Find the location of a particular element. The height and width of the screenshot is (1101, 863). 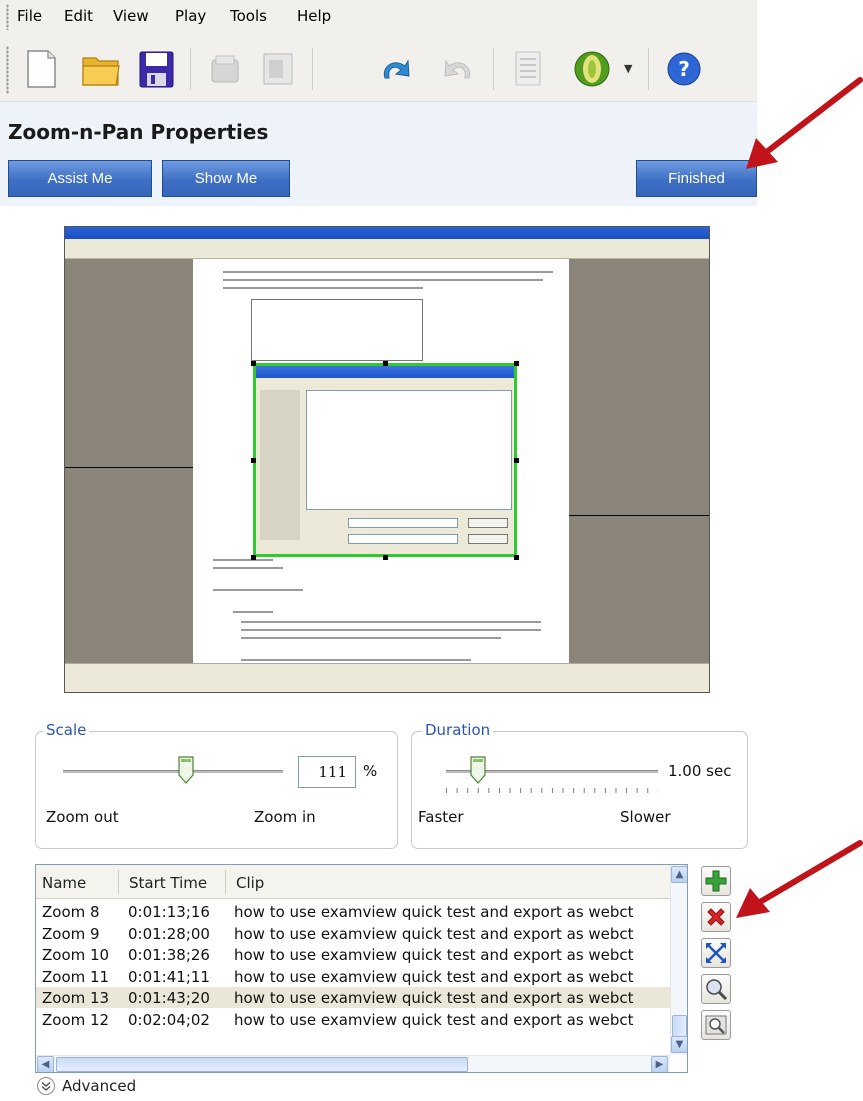

add-button is located at coordinates (716, 881).